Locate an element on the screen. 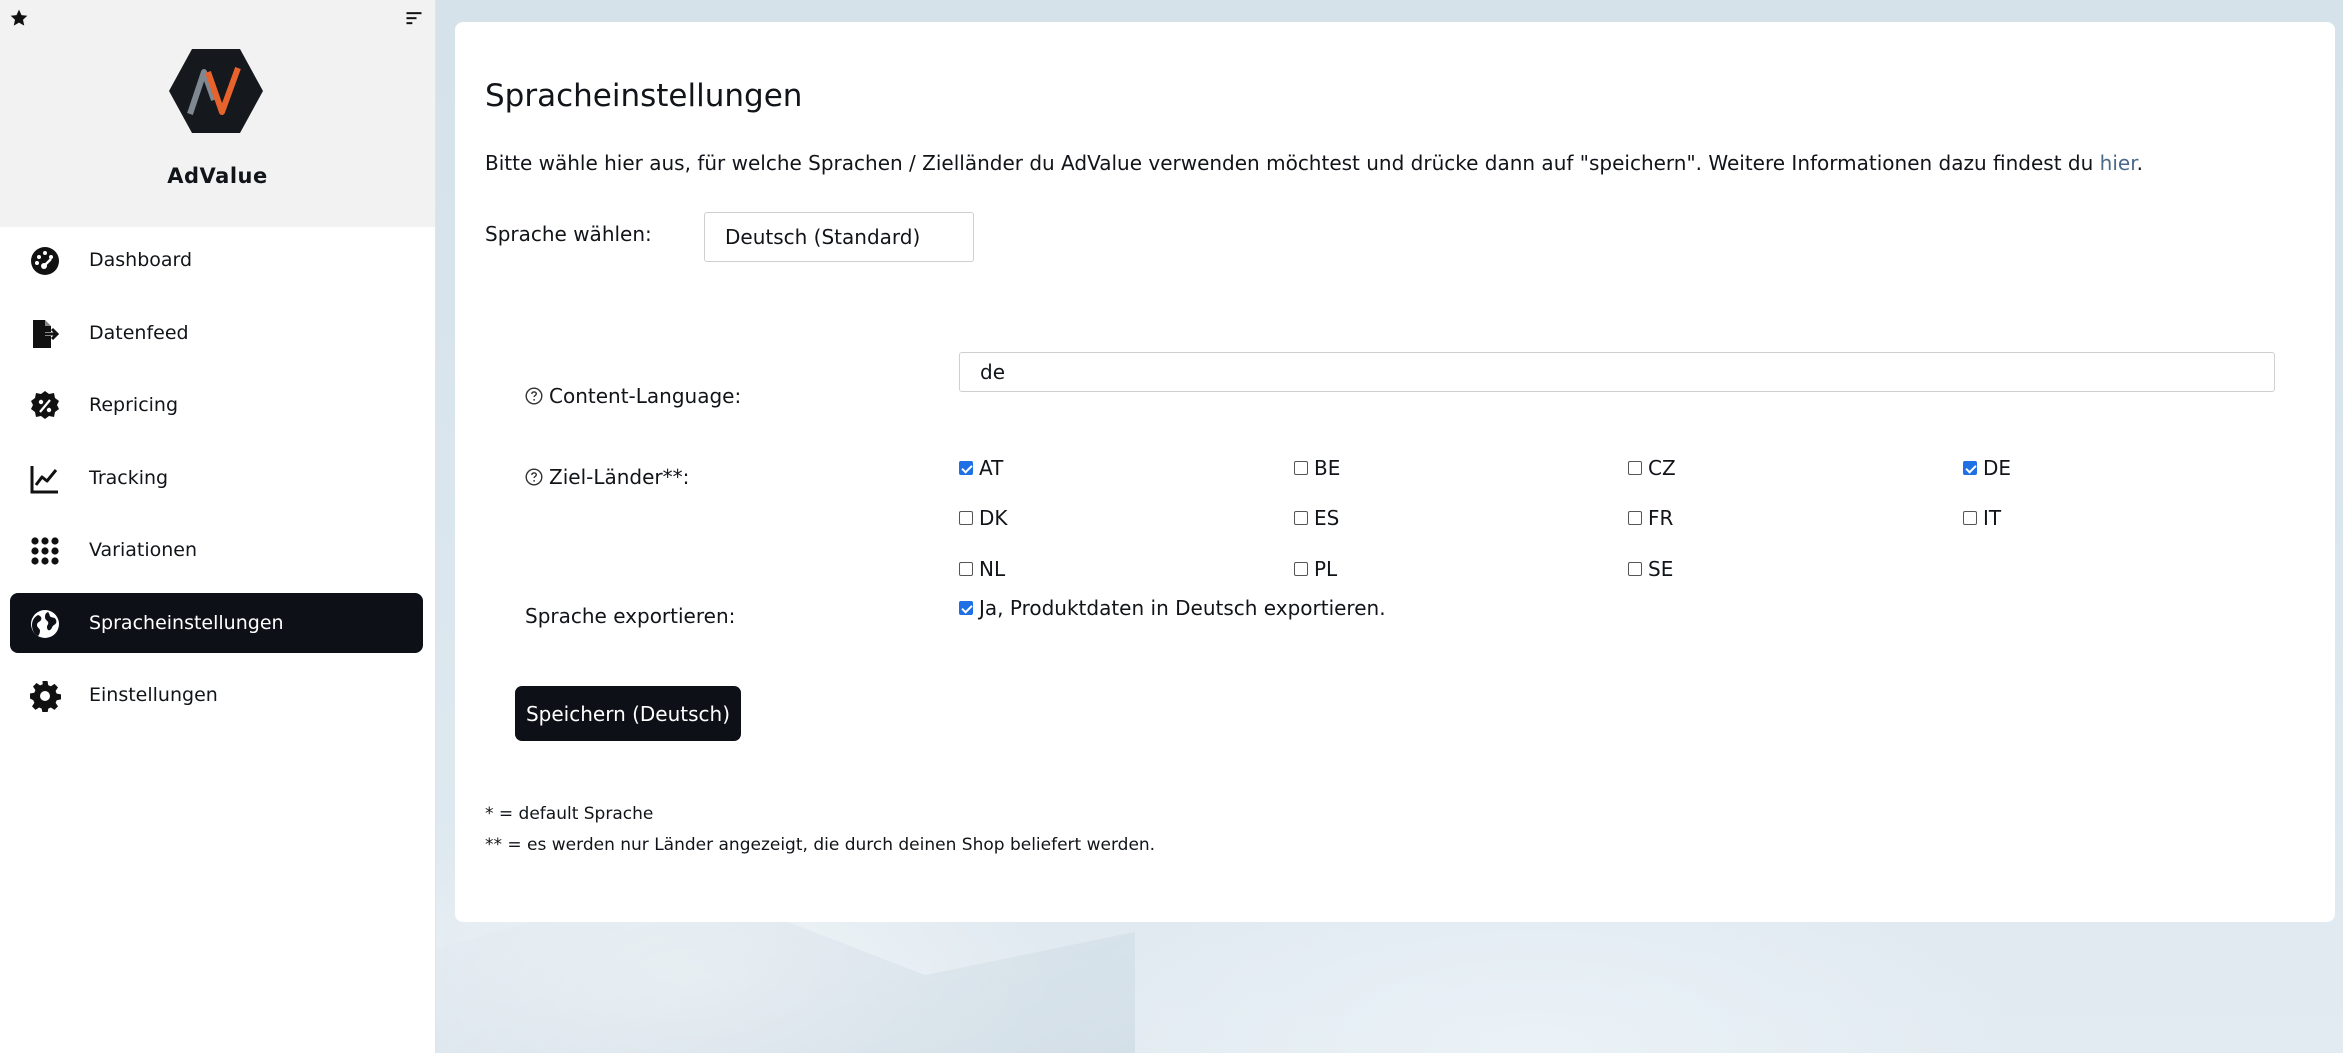 This screenshot has width=2343, height=1053. country-checkbox-fr: FR is located at coordinates (1650, 518).